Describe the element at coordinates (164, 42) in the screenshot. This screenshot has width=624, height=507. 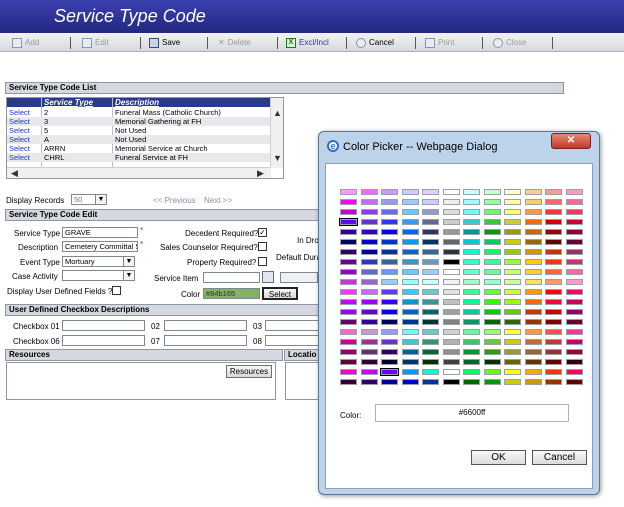
I see `save-button: Save` at that location.